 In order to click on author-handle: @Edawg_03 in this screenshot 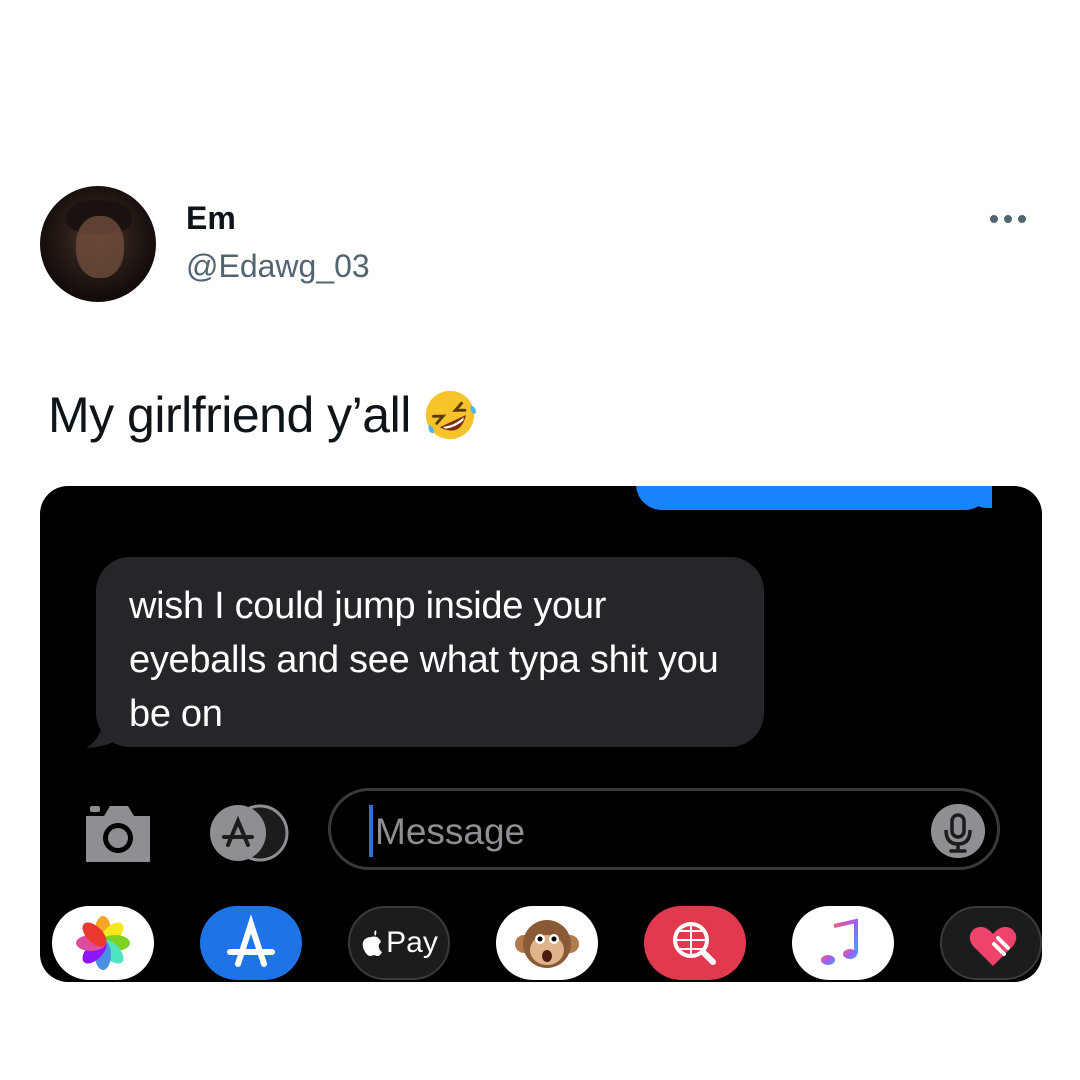, I will do `click(278, 266)`.